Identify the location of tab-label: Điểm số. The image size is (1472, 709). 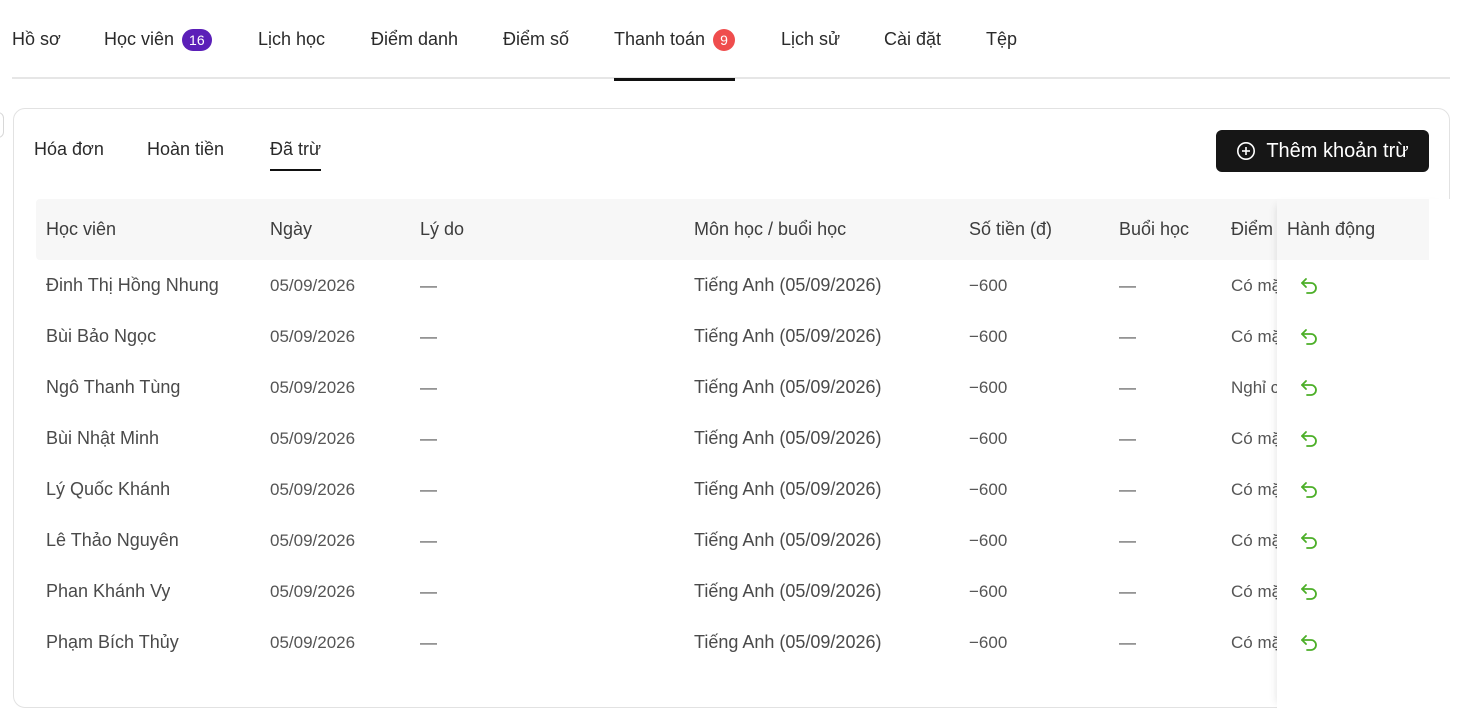
(536, 39).